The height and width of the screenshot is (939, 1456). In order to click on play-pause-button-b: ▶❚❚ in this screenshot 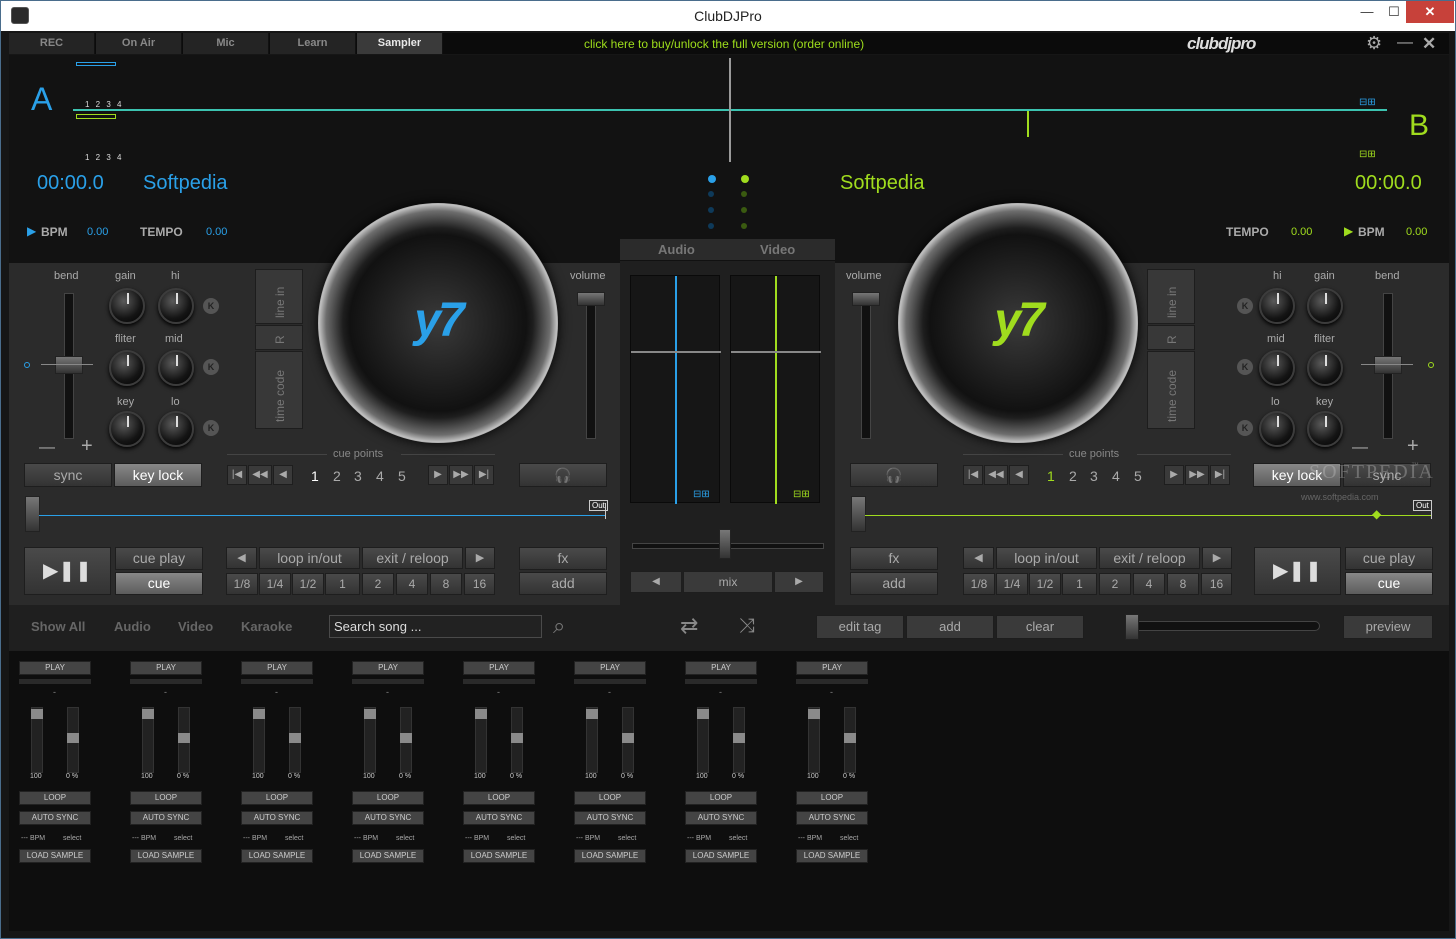, I will do `click(1297, 571)`.